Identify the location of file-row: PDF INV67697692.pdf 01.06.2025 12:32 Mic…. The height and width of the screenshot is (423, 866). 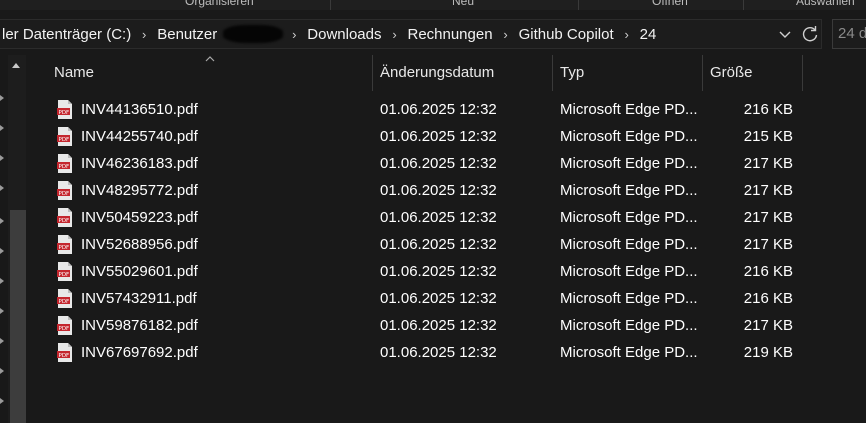
(416, 352).